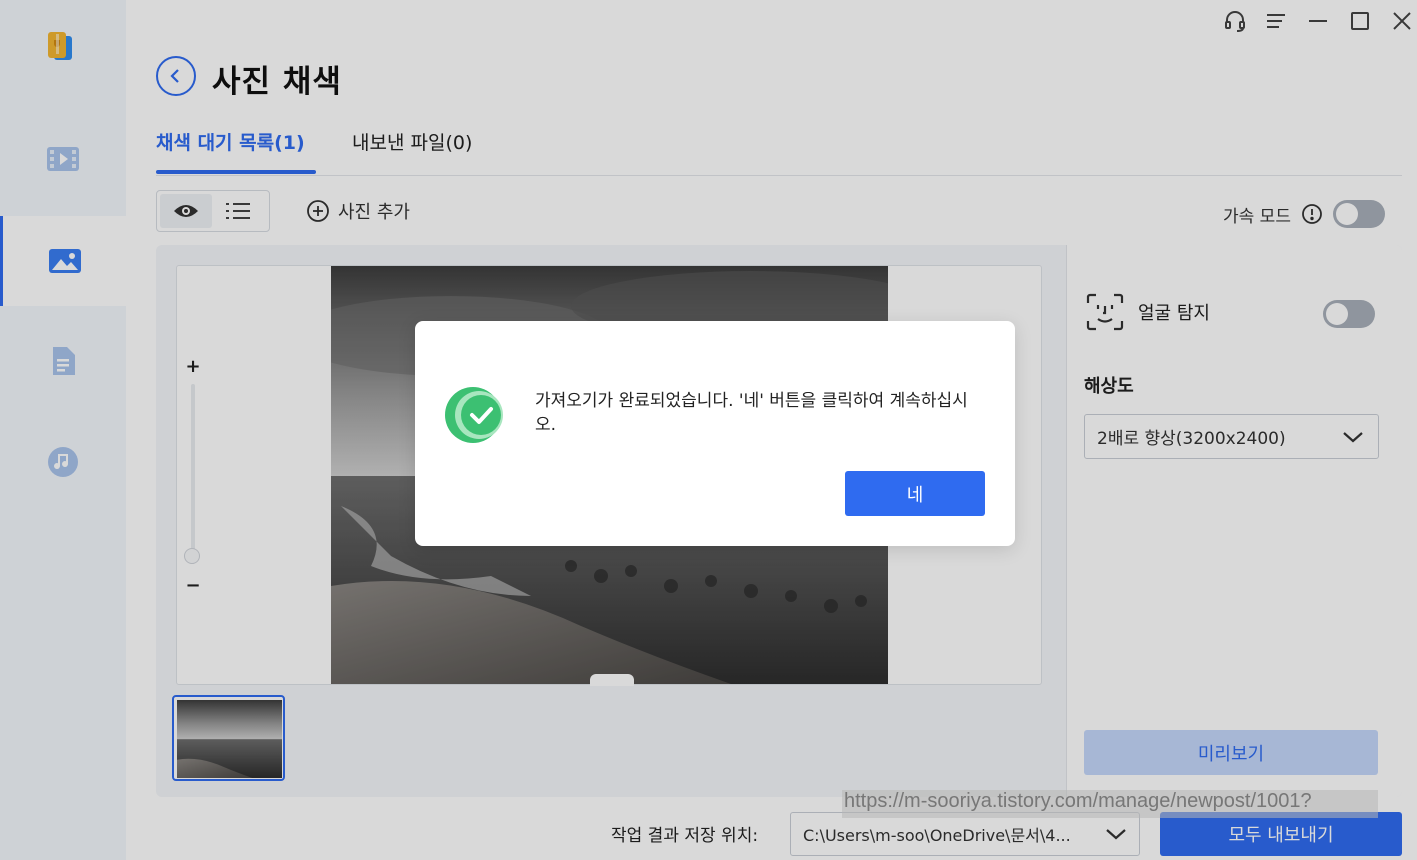 This screenshot has height=860, width=1417. What do you see at coordinates (751, 413) in the screenshot?
I see `dialog-message: 가져오기가 완료되었습니다. '네' 버튼을 클릭하여 계속하십시오.` at bounding box center [751, 413].